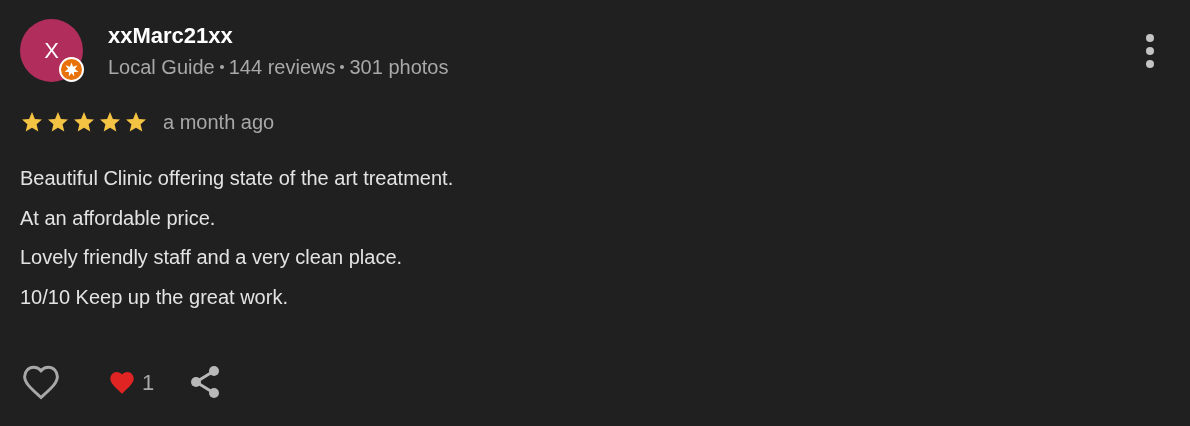 The height and width of the screenshot is (426, 1190). Describe the element at coordinates (219, 122) in the screenshot. I see `review-time: a month ago` at that location.